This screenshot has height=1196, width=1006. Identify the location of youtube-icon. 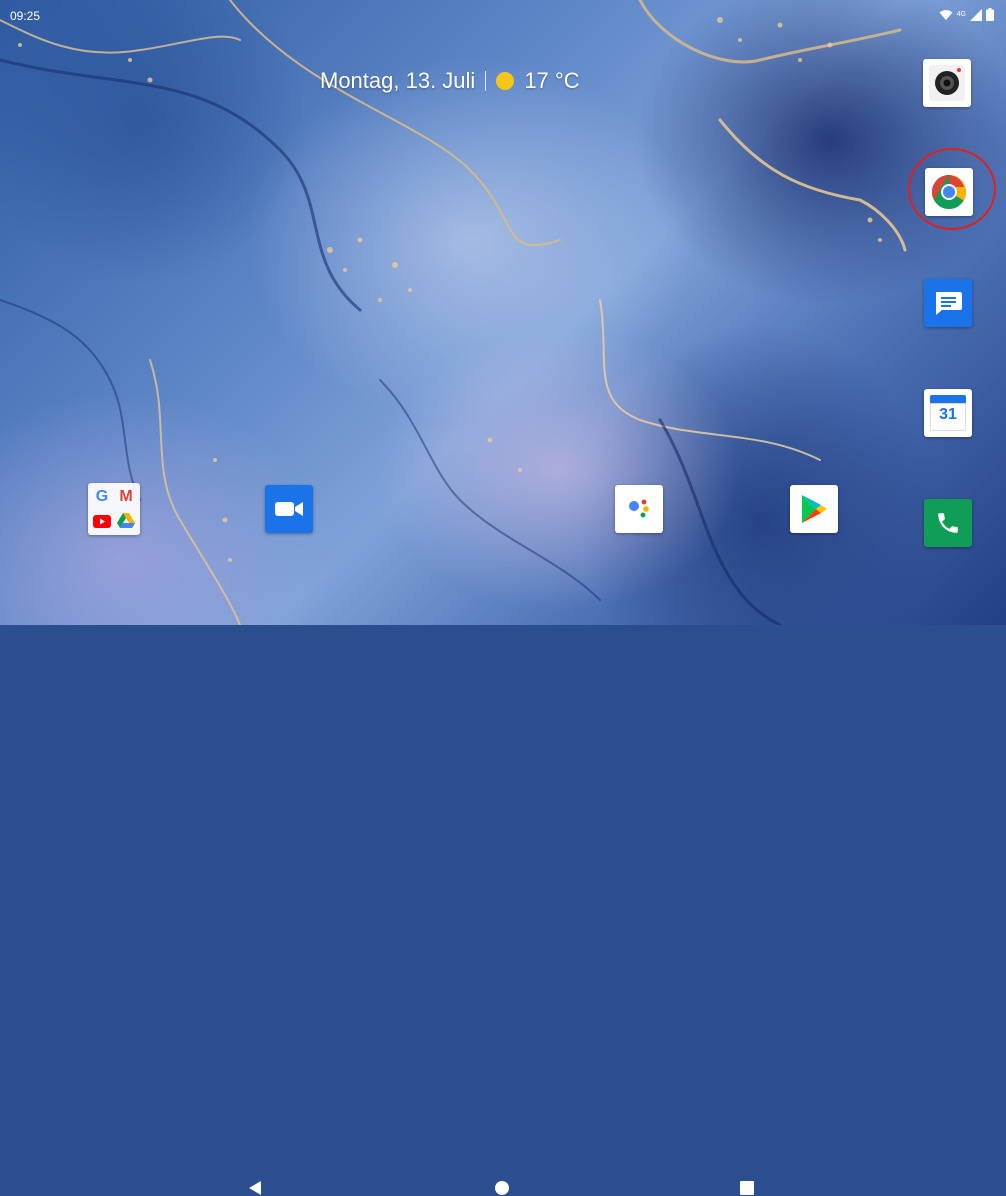
(102, 521).